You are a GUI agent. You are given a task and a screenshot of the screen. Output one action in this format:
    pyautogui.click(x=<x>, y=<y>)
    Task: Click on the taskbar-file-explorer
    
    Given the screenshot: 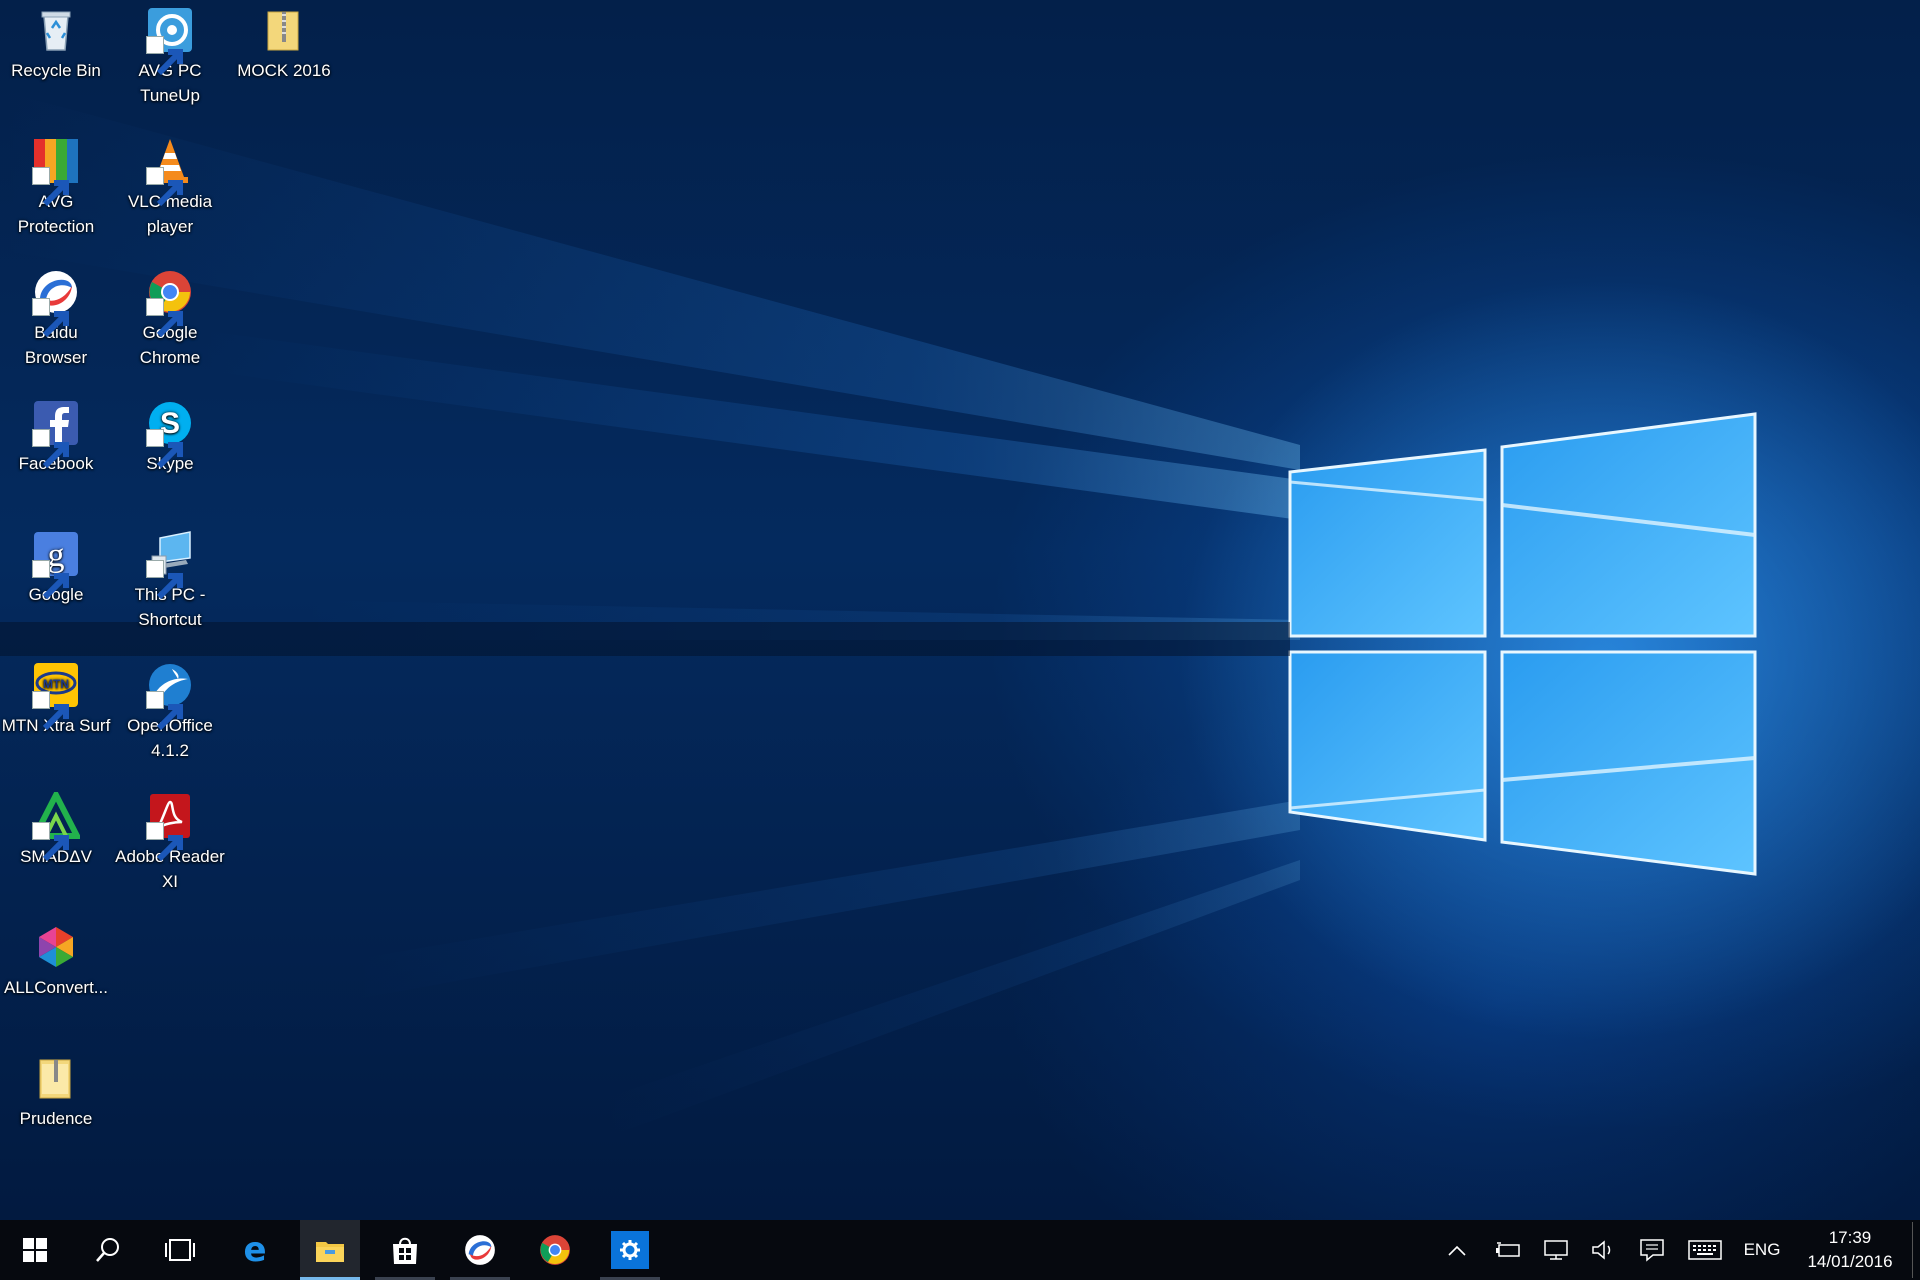 What is the action you would take?
    pyautogui.click(x=330, y=1250)
    